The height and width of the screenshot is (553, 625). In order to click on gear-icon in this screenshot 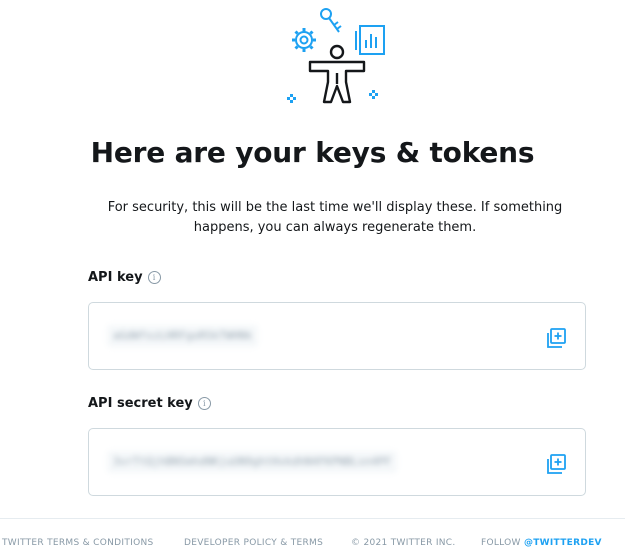, I will do `click(304, 40)`.